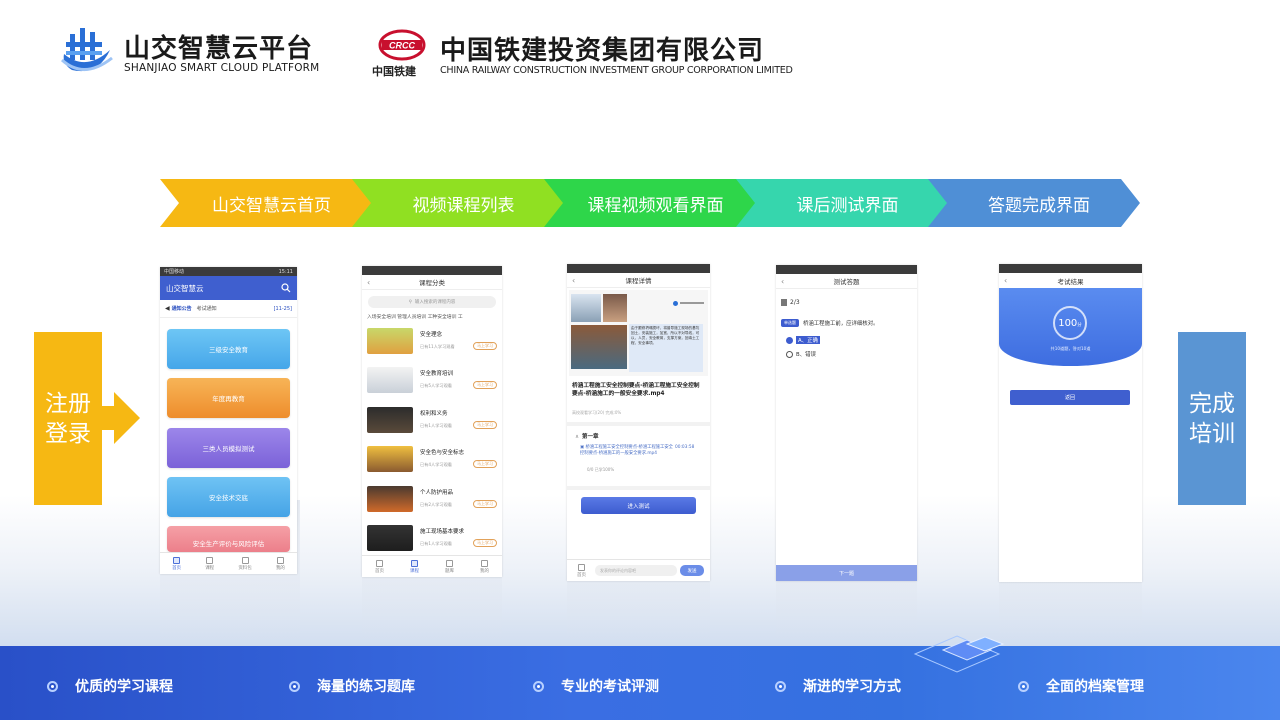 Image resolution: width=1280 pixels, height=720 pixels. I want to click on return-button: 返回, so click(1070, 397).